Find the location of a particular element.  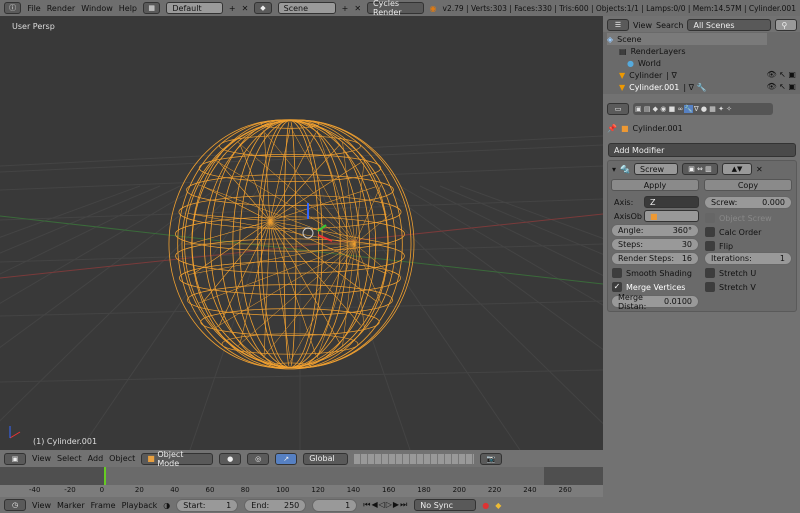

render-steps-field: Render Steps: 16 is located at coordinates (655, 258).